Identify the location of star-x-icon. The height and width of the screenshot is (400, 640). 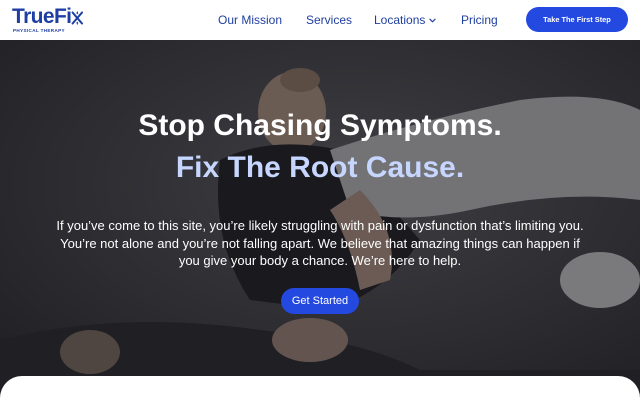
(77, 18).